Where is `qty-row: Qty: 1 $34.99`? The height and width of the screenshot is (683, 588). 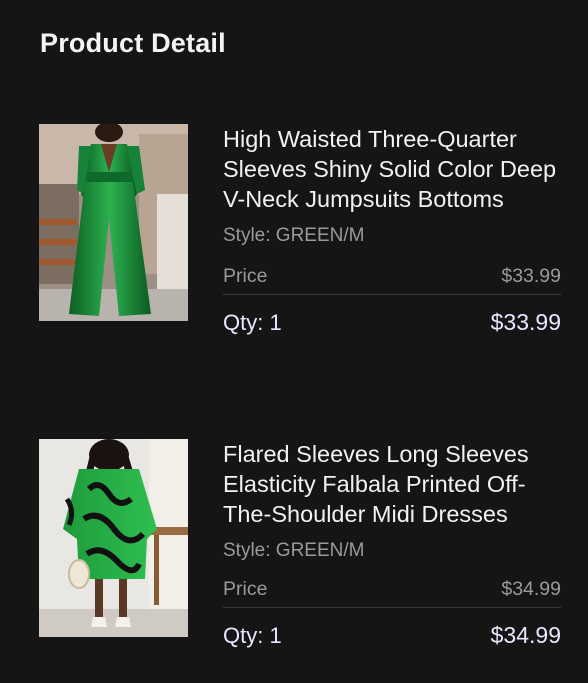
qty-row: Qty: 1 $34.99 is located at coordinates (392, 635).